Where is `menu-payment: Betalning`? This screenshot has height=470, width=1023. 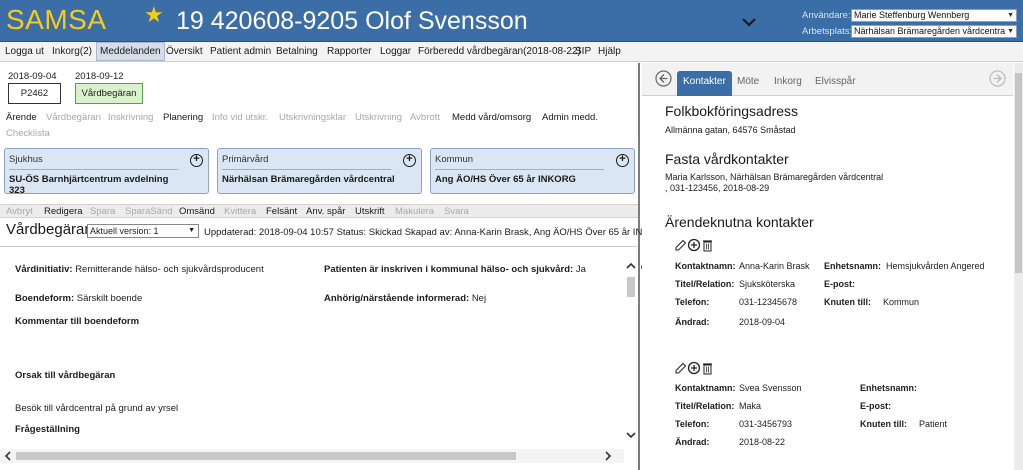
menu-payment: Betalning is located at coordinates (297, 51).